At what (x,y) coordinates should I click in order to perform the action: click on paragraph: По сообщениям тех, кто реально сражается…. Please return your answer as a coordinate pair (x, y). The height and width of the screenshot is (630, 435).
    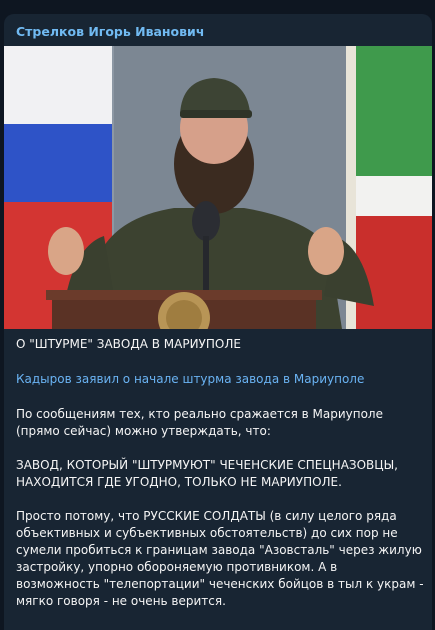
    Looking at the image, I should click on (199, 422).